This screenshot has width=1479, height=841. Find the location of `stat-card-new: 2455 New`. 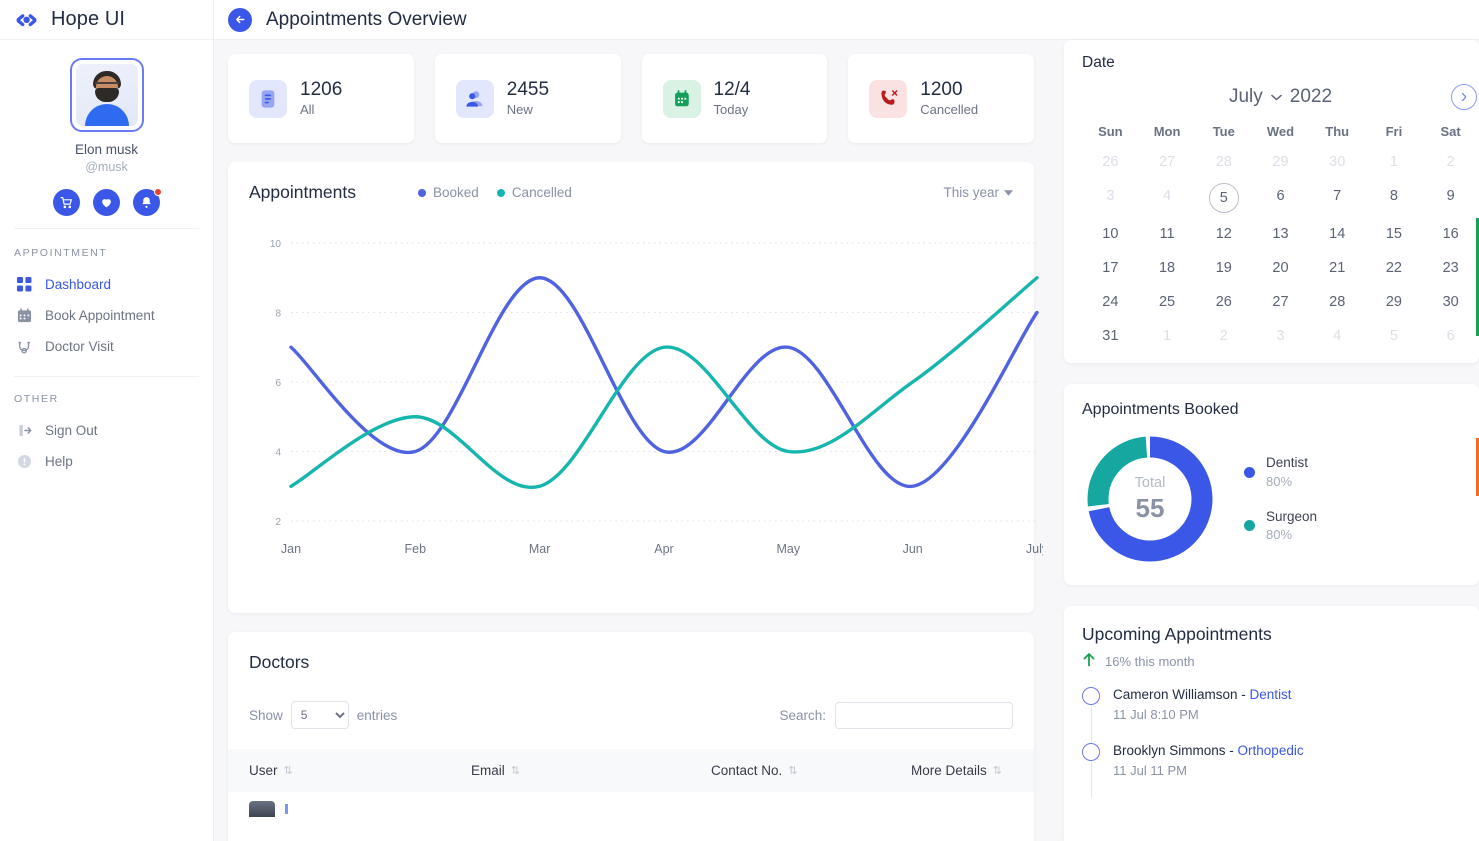

stat-card-new: 2455 New is located at coordinates (527, 98).